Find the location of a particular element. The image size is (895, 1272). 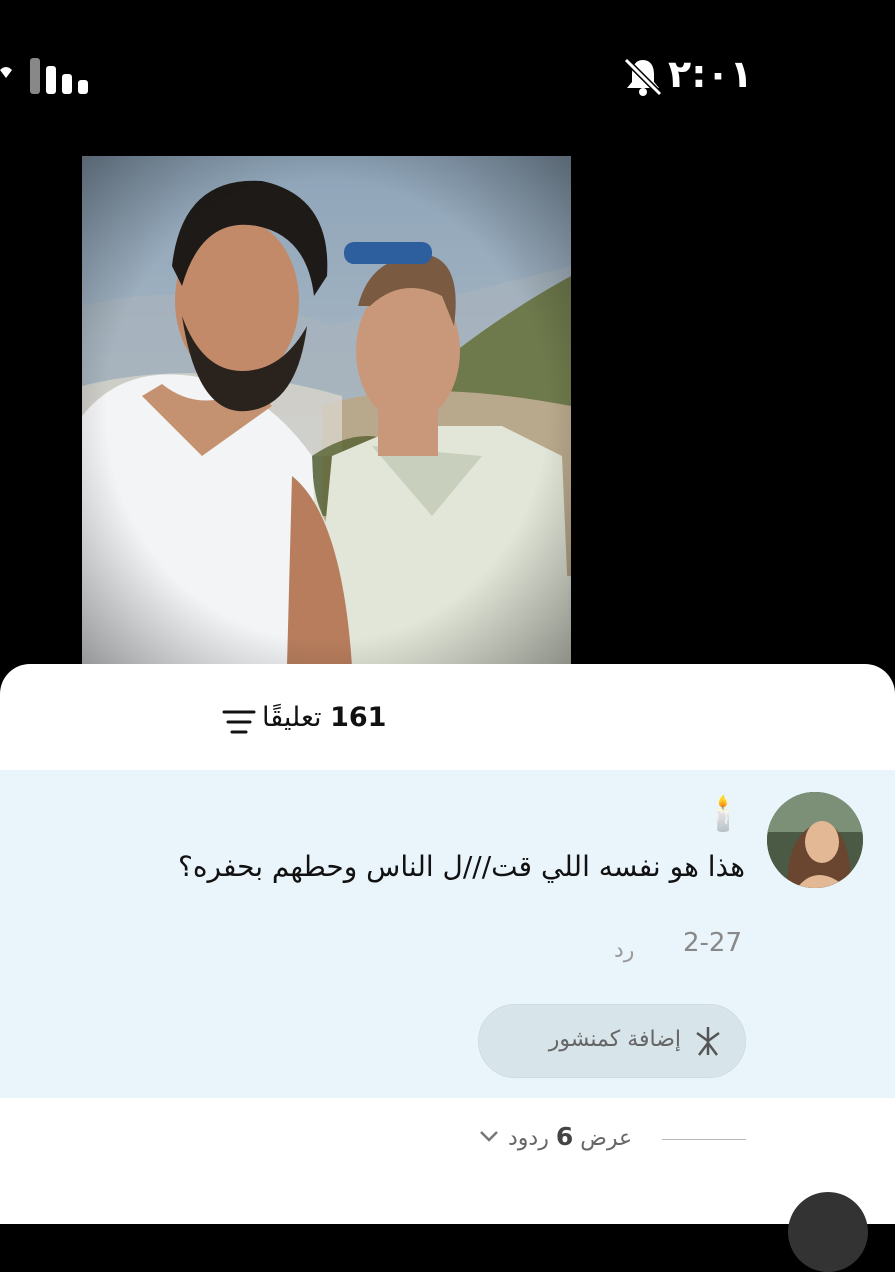

add-as-post-button: إضافة كمنشور is located at coordinates (612, 1041).